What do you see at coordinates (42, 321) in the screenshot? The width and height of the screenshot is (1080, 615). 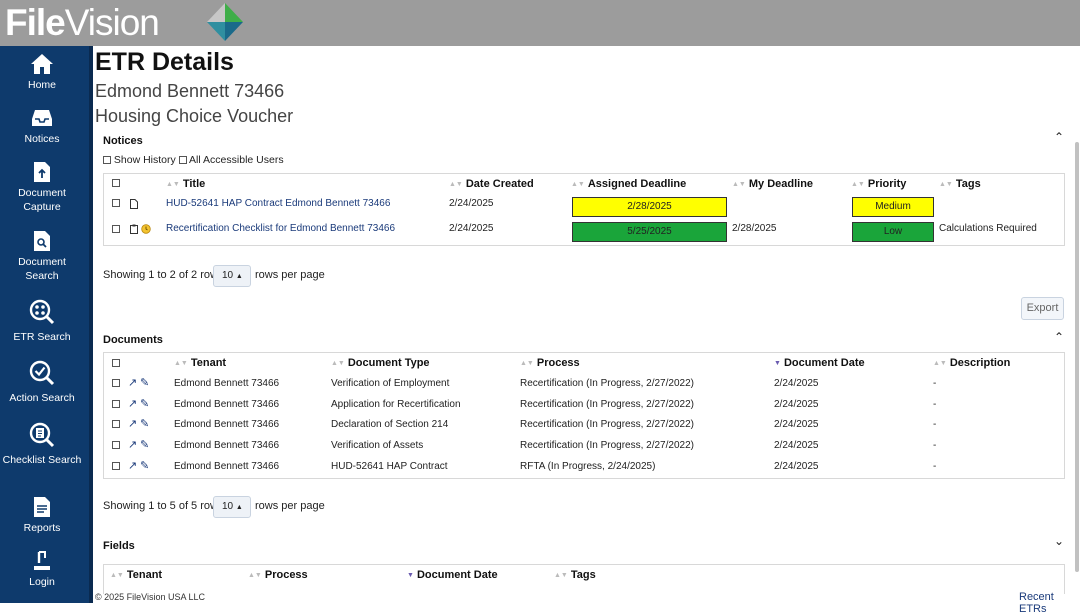 I see `nav-etr-search: ETR Search` at bounding box center [42, 321].